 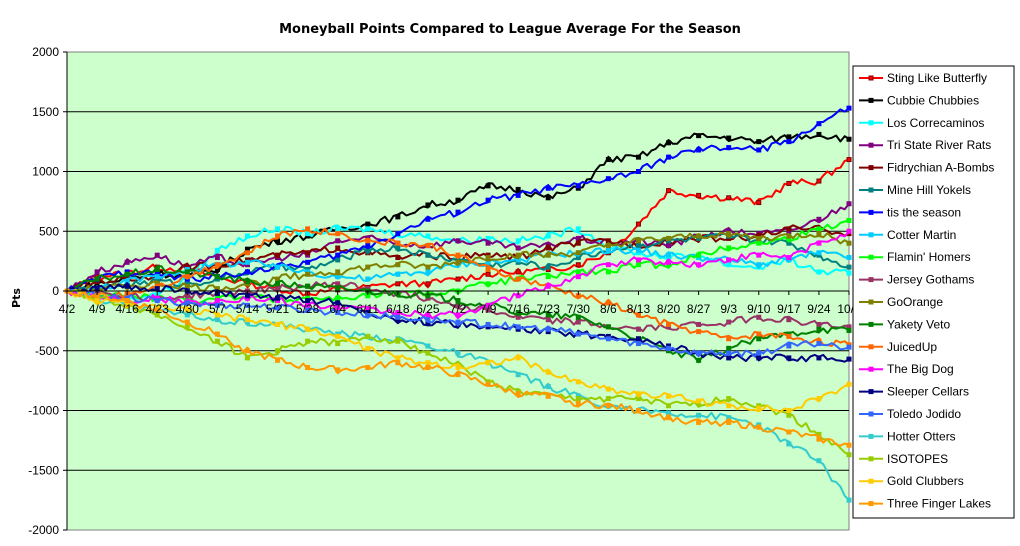 What do you see at coordinates (127, 309) in the screenshot?
I see `x-tick-label: 4/16` at bounding box center [127, 309].